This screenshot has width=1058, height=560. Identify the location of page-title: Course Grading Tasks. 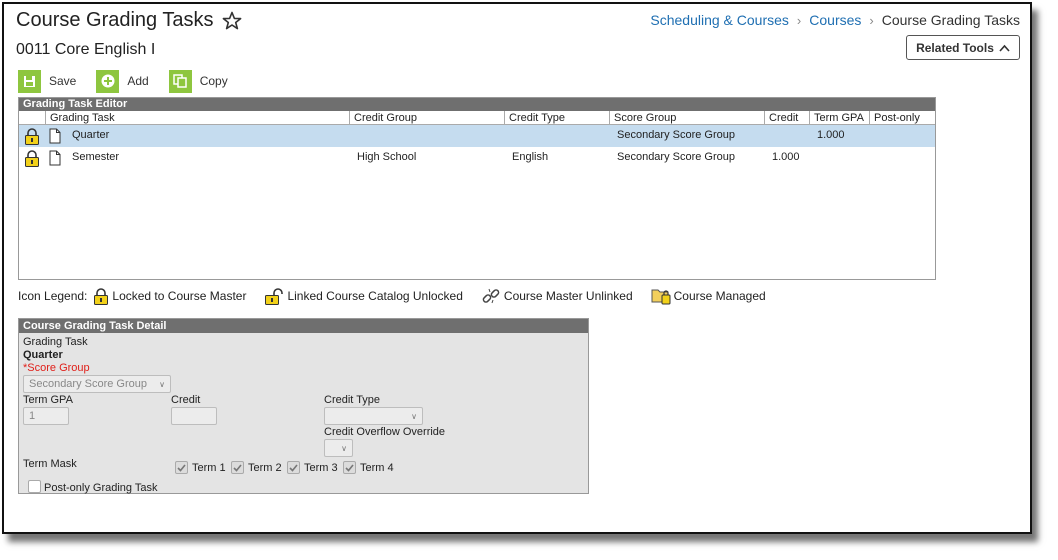
(115, 20).